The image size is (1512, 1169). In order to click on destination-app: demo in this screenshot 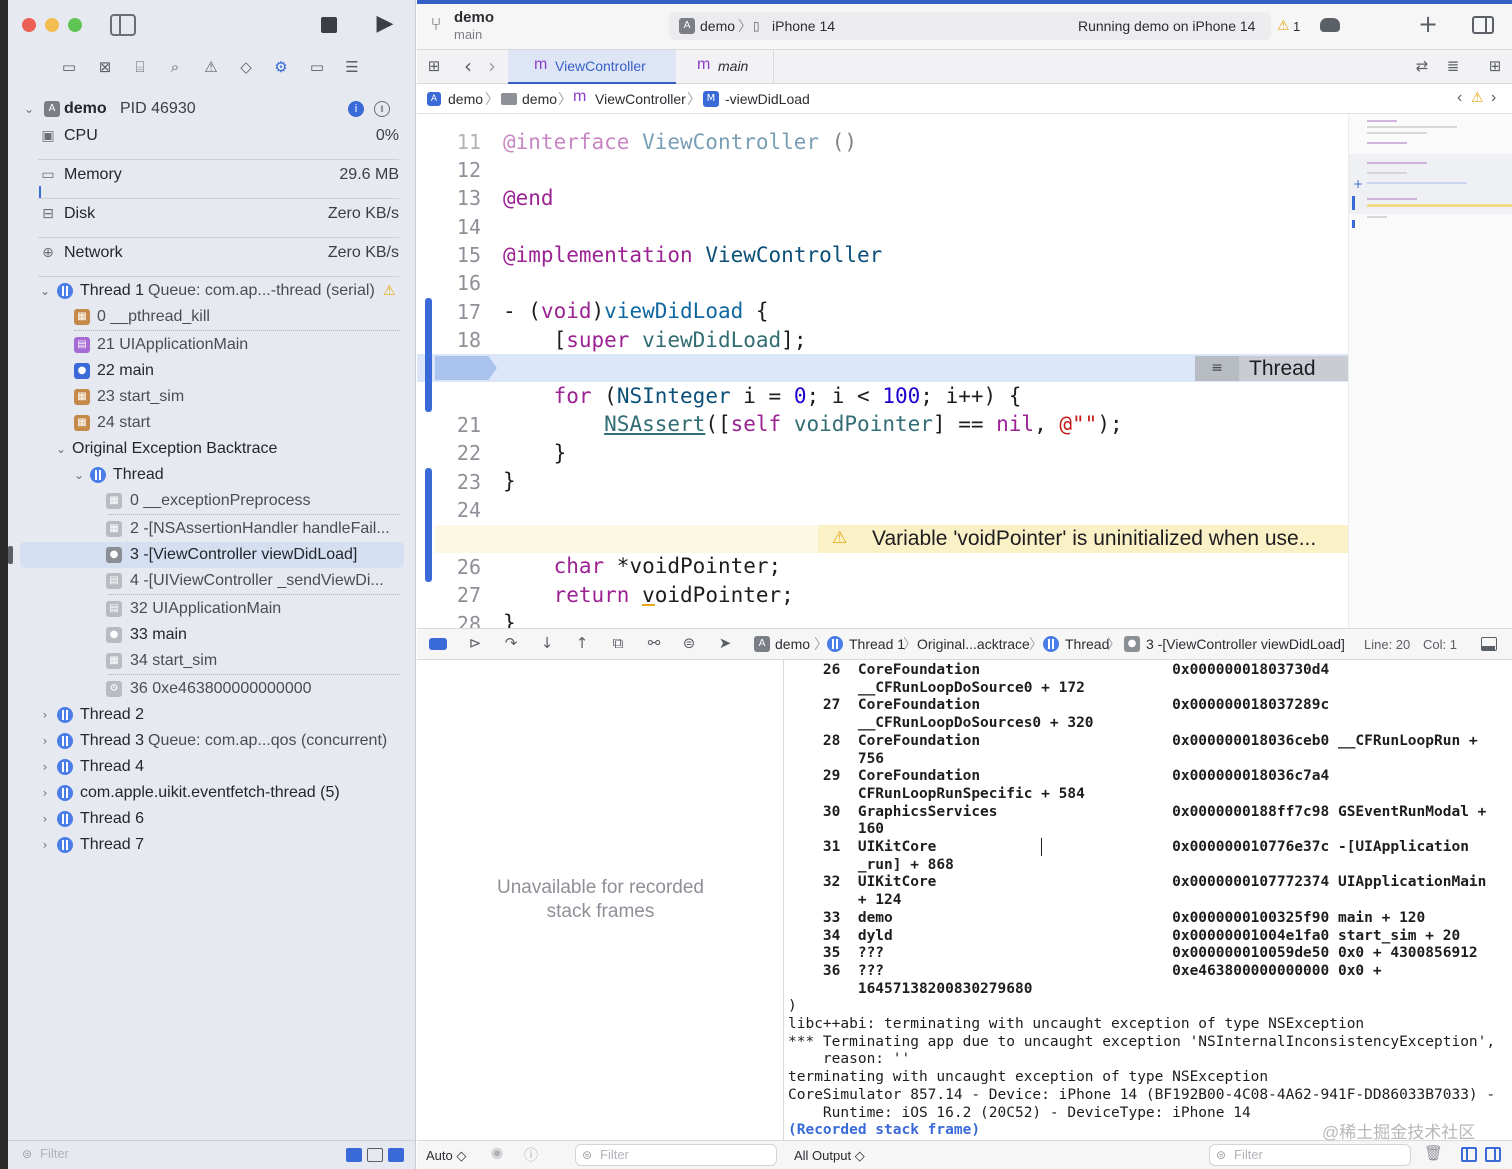, I will do `click(717, 26)`.